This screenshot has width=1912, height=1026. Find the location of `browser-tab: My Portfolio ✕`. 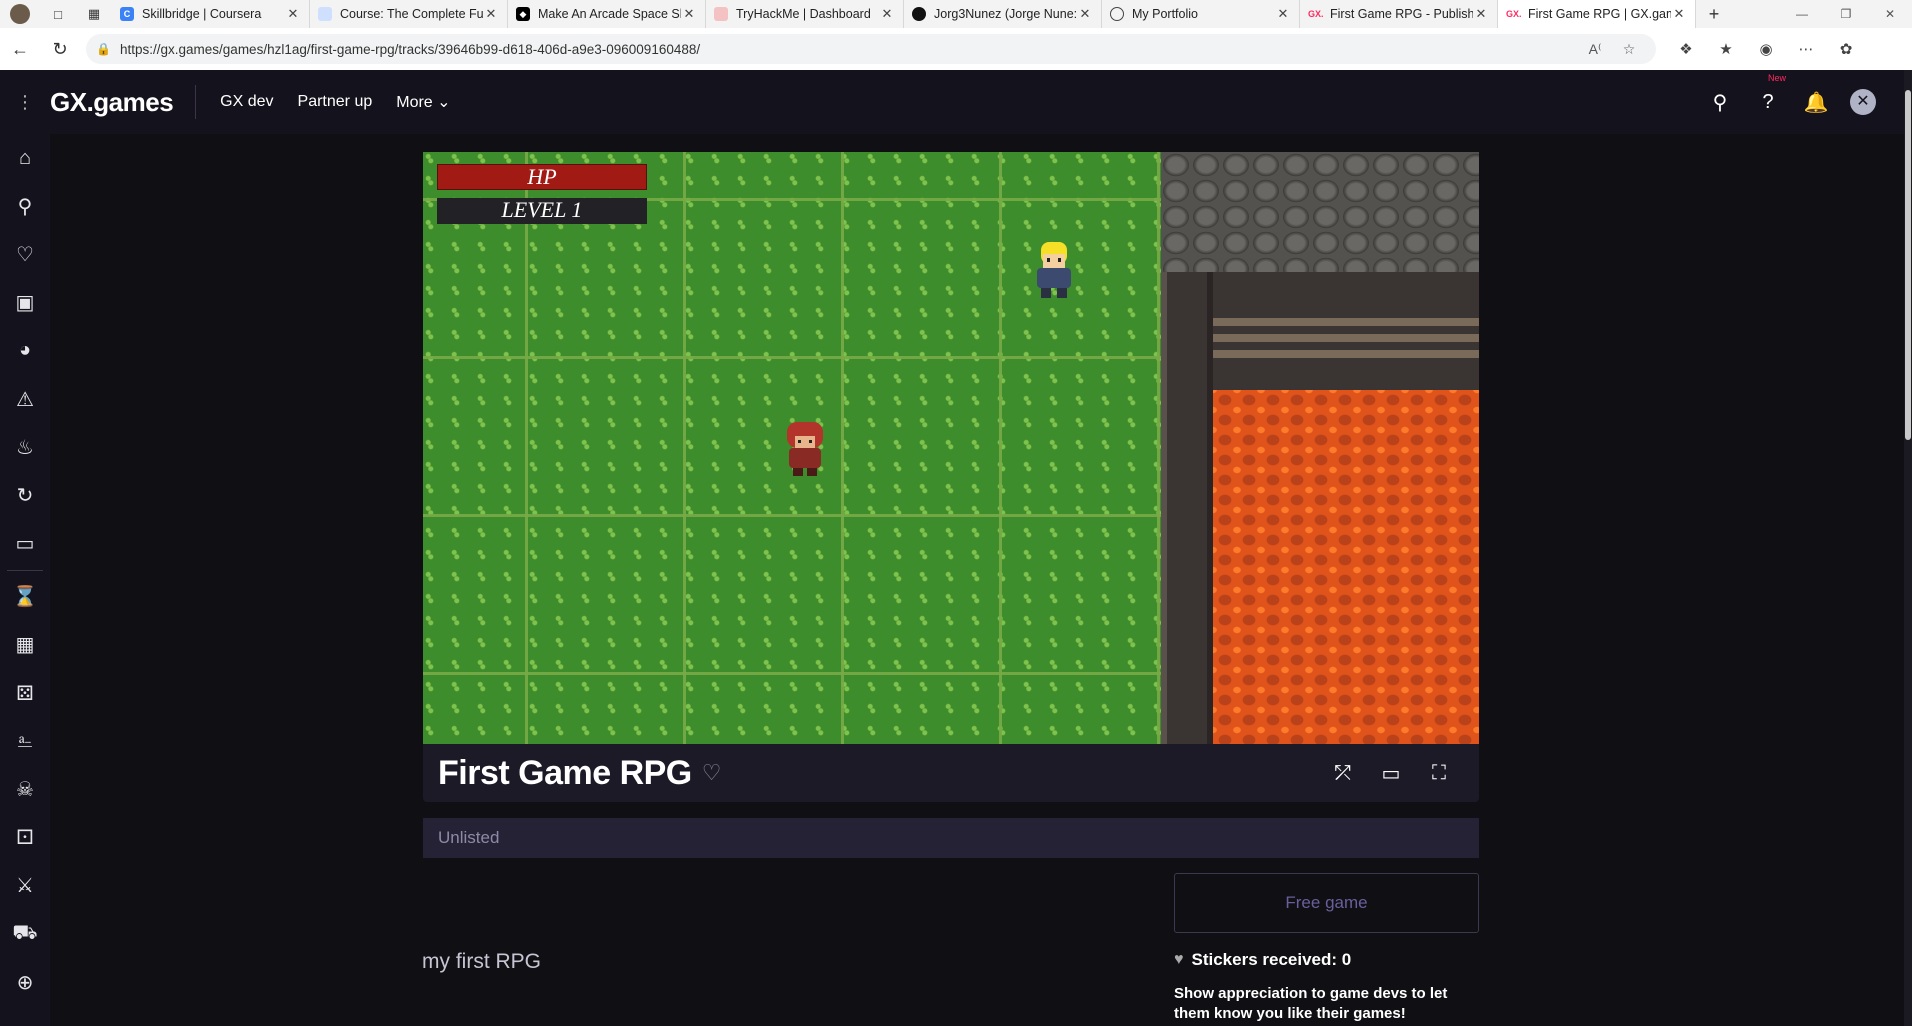

browser-tab: My Portfolio ✕ is located at coordinates (1201, 14).